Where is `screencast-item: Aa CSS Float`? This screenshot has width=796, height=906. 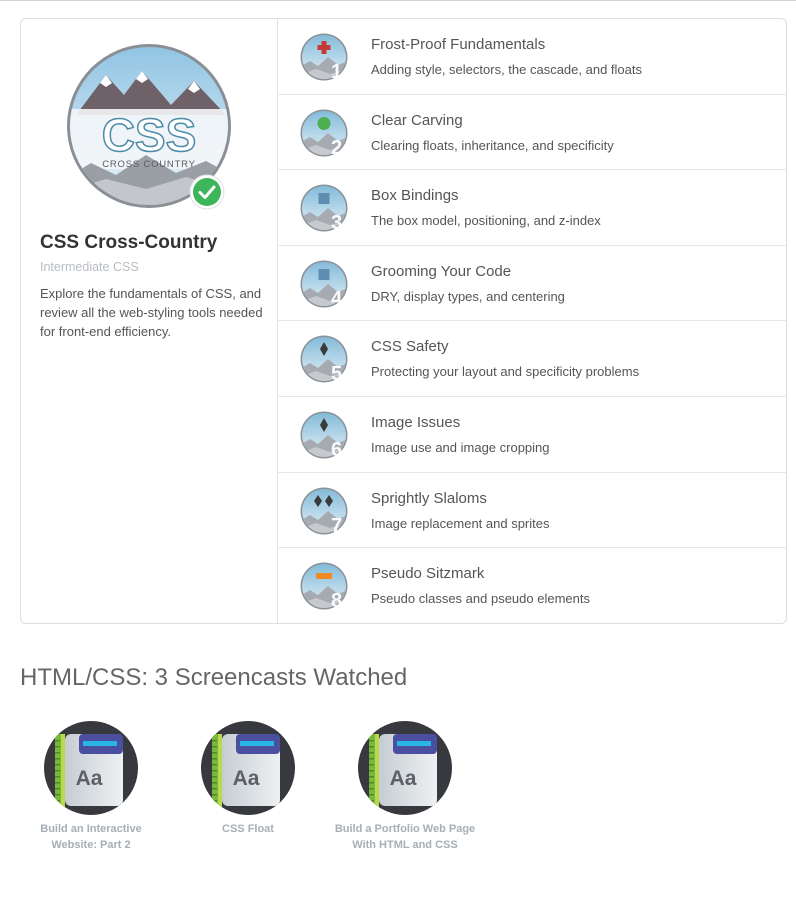
screencast-item: Aa CSS Float is located at coordinates (248, 778).